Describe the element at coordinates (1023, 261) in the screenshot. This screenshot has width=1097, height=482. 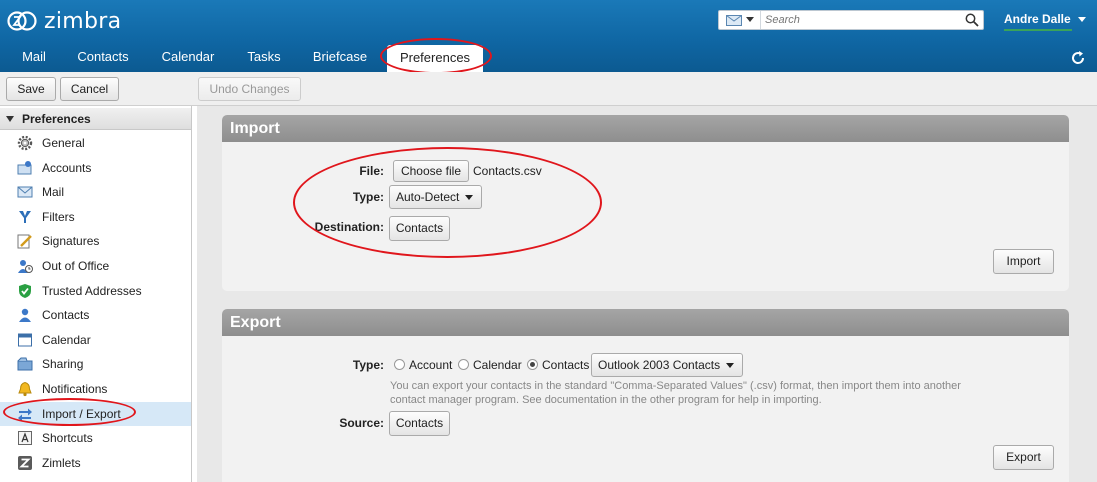
I see `import-button: Import` at that location.